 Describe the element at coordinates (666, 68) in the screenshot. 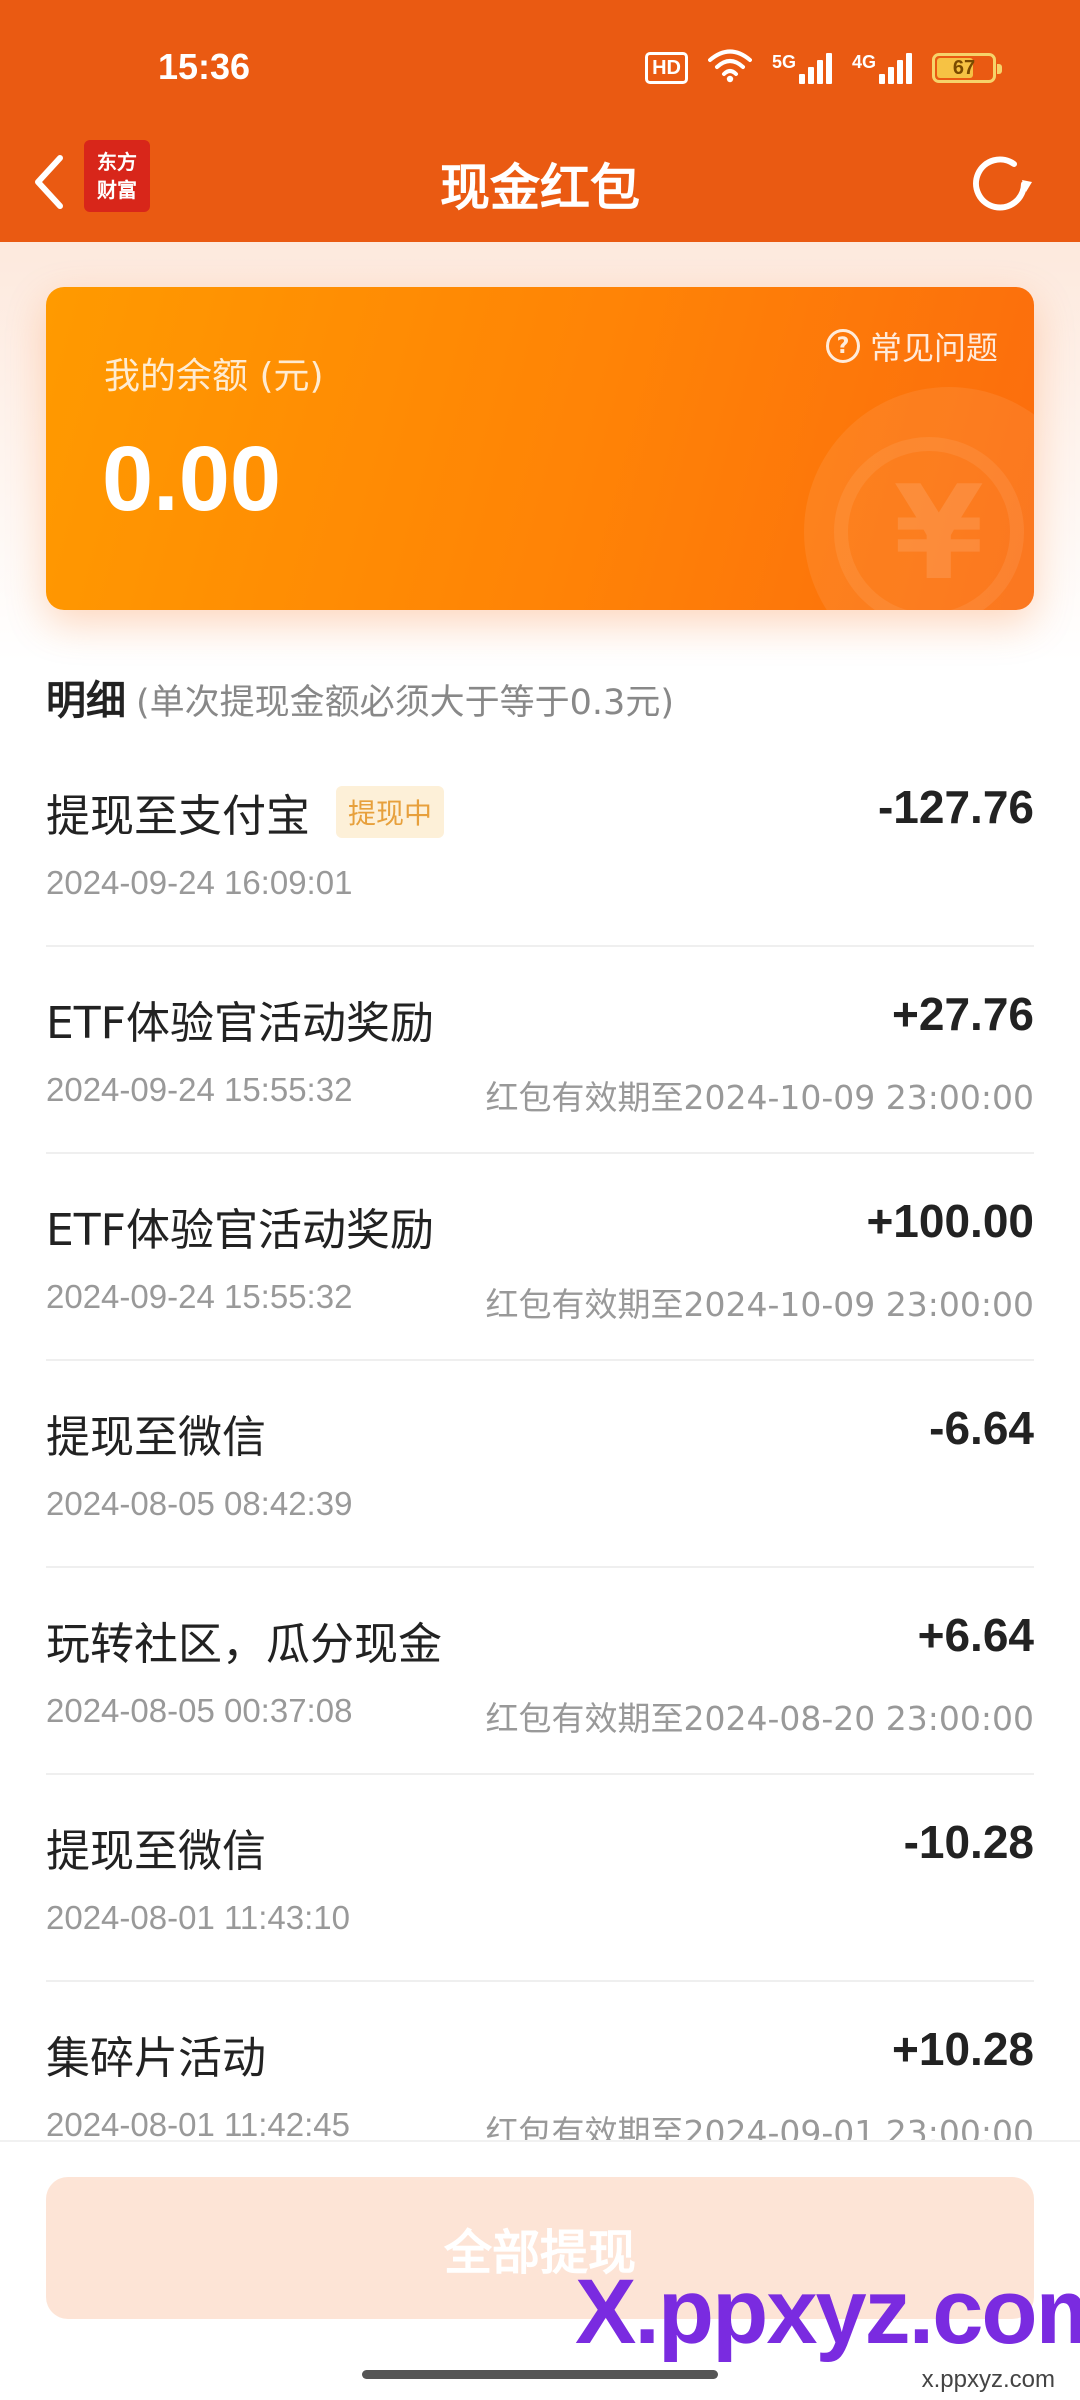

I see `hd-voice-icon: HD` at that location.